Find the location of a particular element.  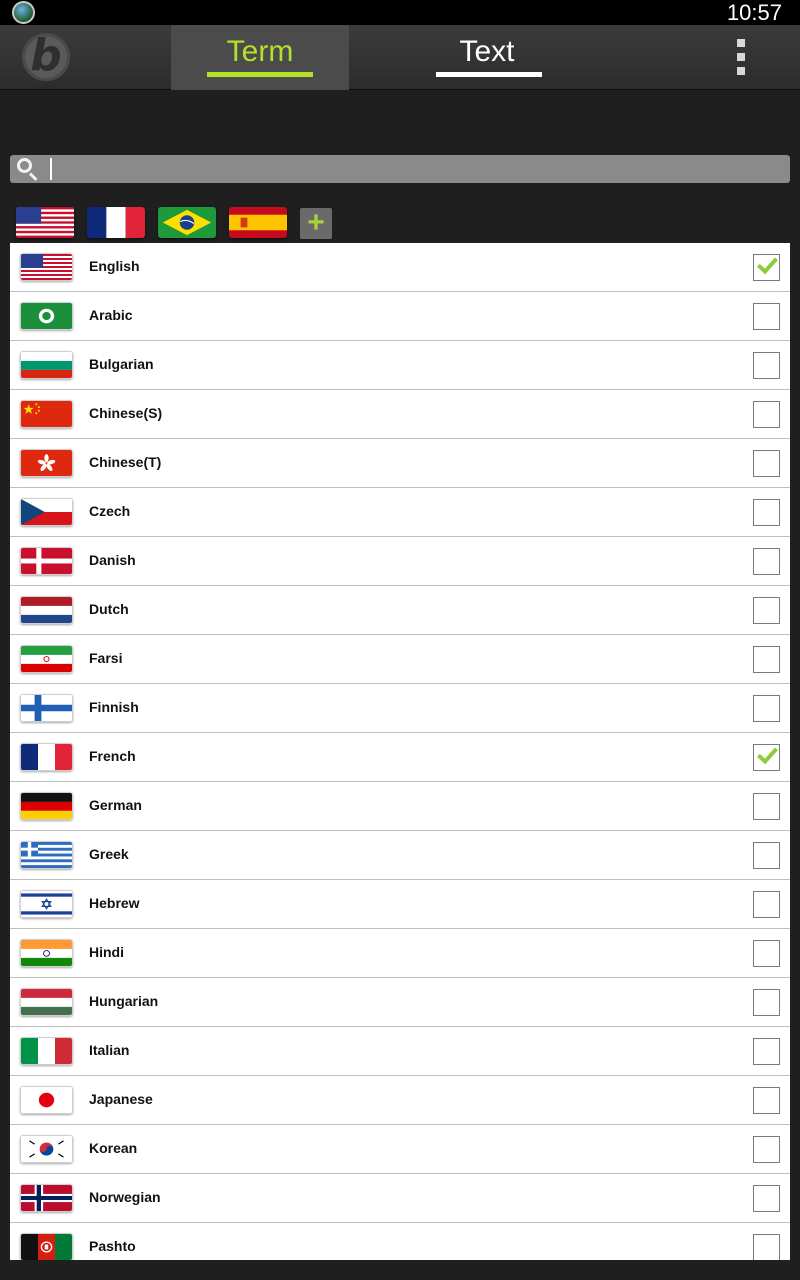

language-row: Czech is located at coordinates (400, 512).